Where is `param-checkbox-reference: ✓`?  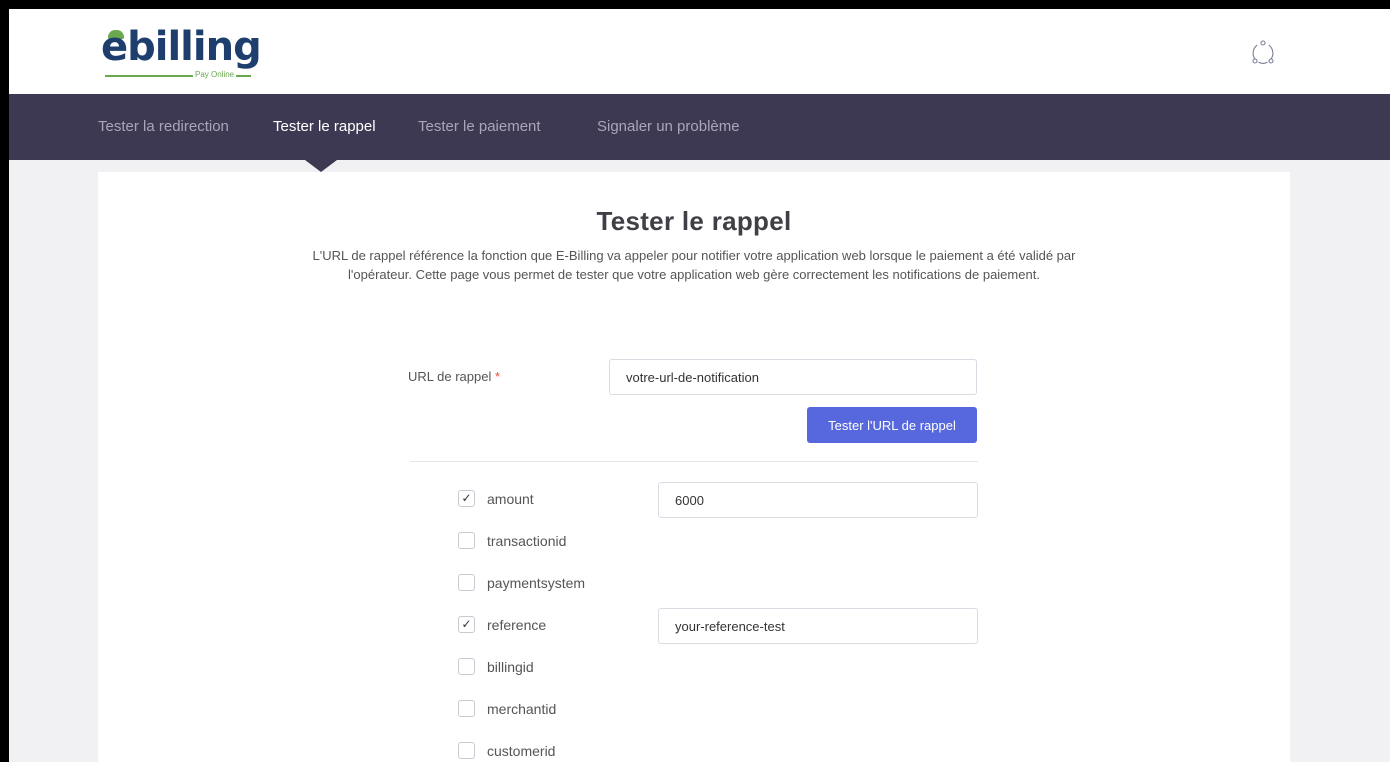 param-checkbox-reference: ✓ is located at coordinates (466, 624).